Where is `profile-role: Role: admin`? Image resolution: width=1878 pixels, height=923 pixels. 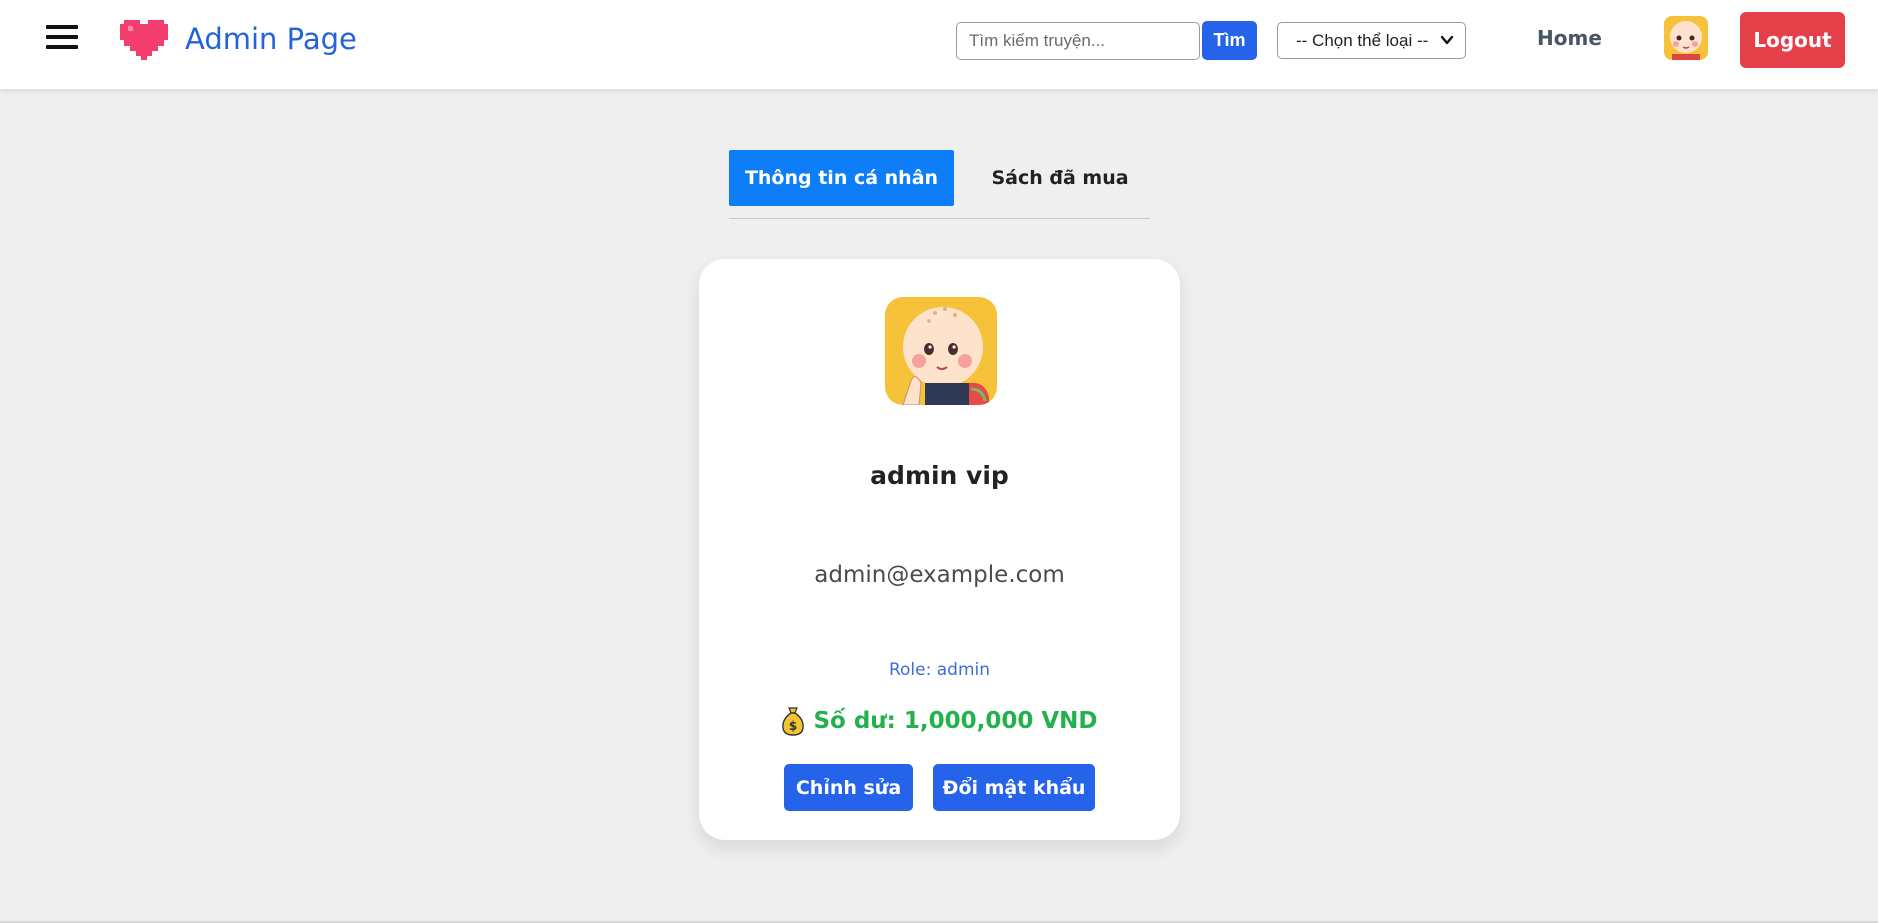
profile-role: Role: admin is located at coordinates (939, 670).